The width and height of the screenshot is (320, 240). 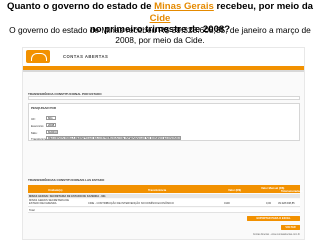 I want to click on row-value: 0,00, so click(x=269, y=203).